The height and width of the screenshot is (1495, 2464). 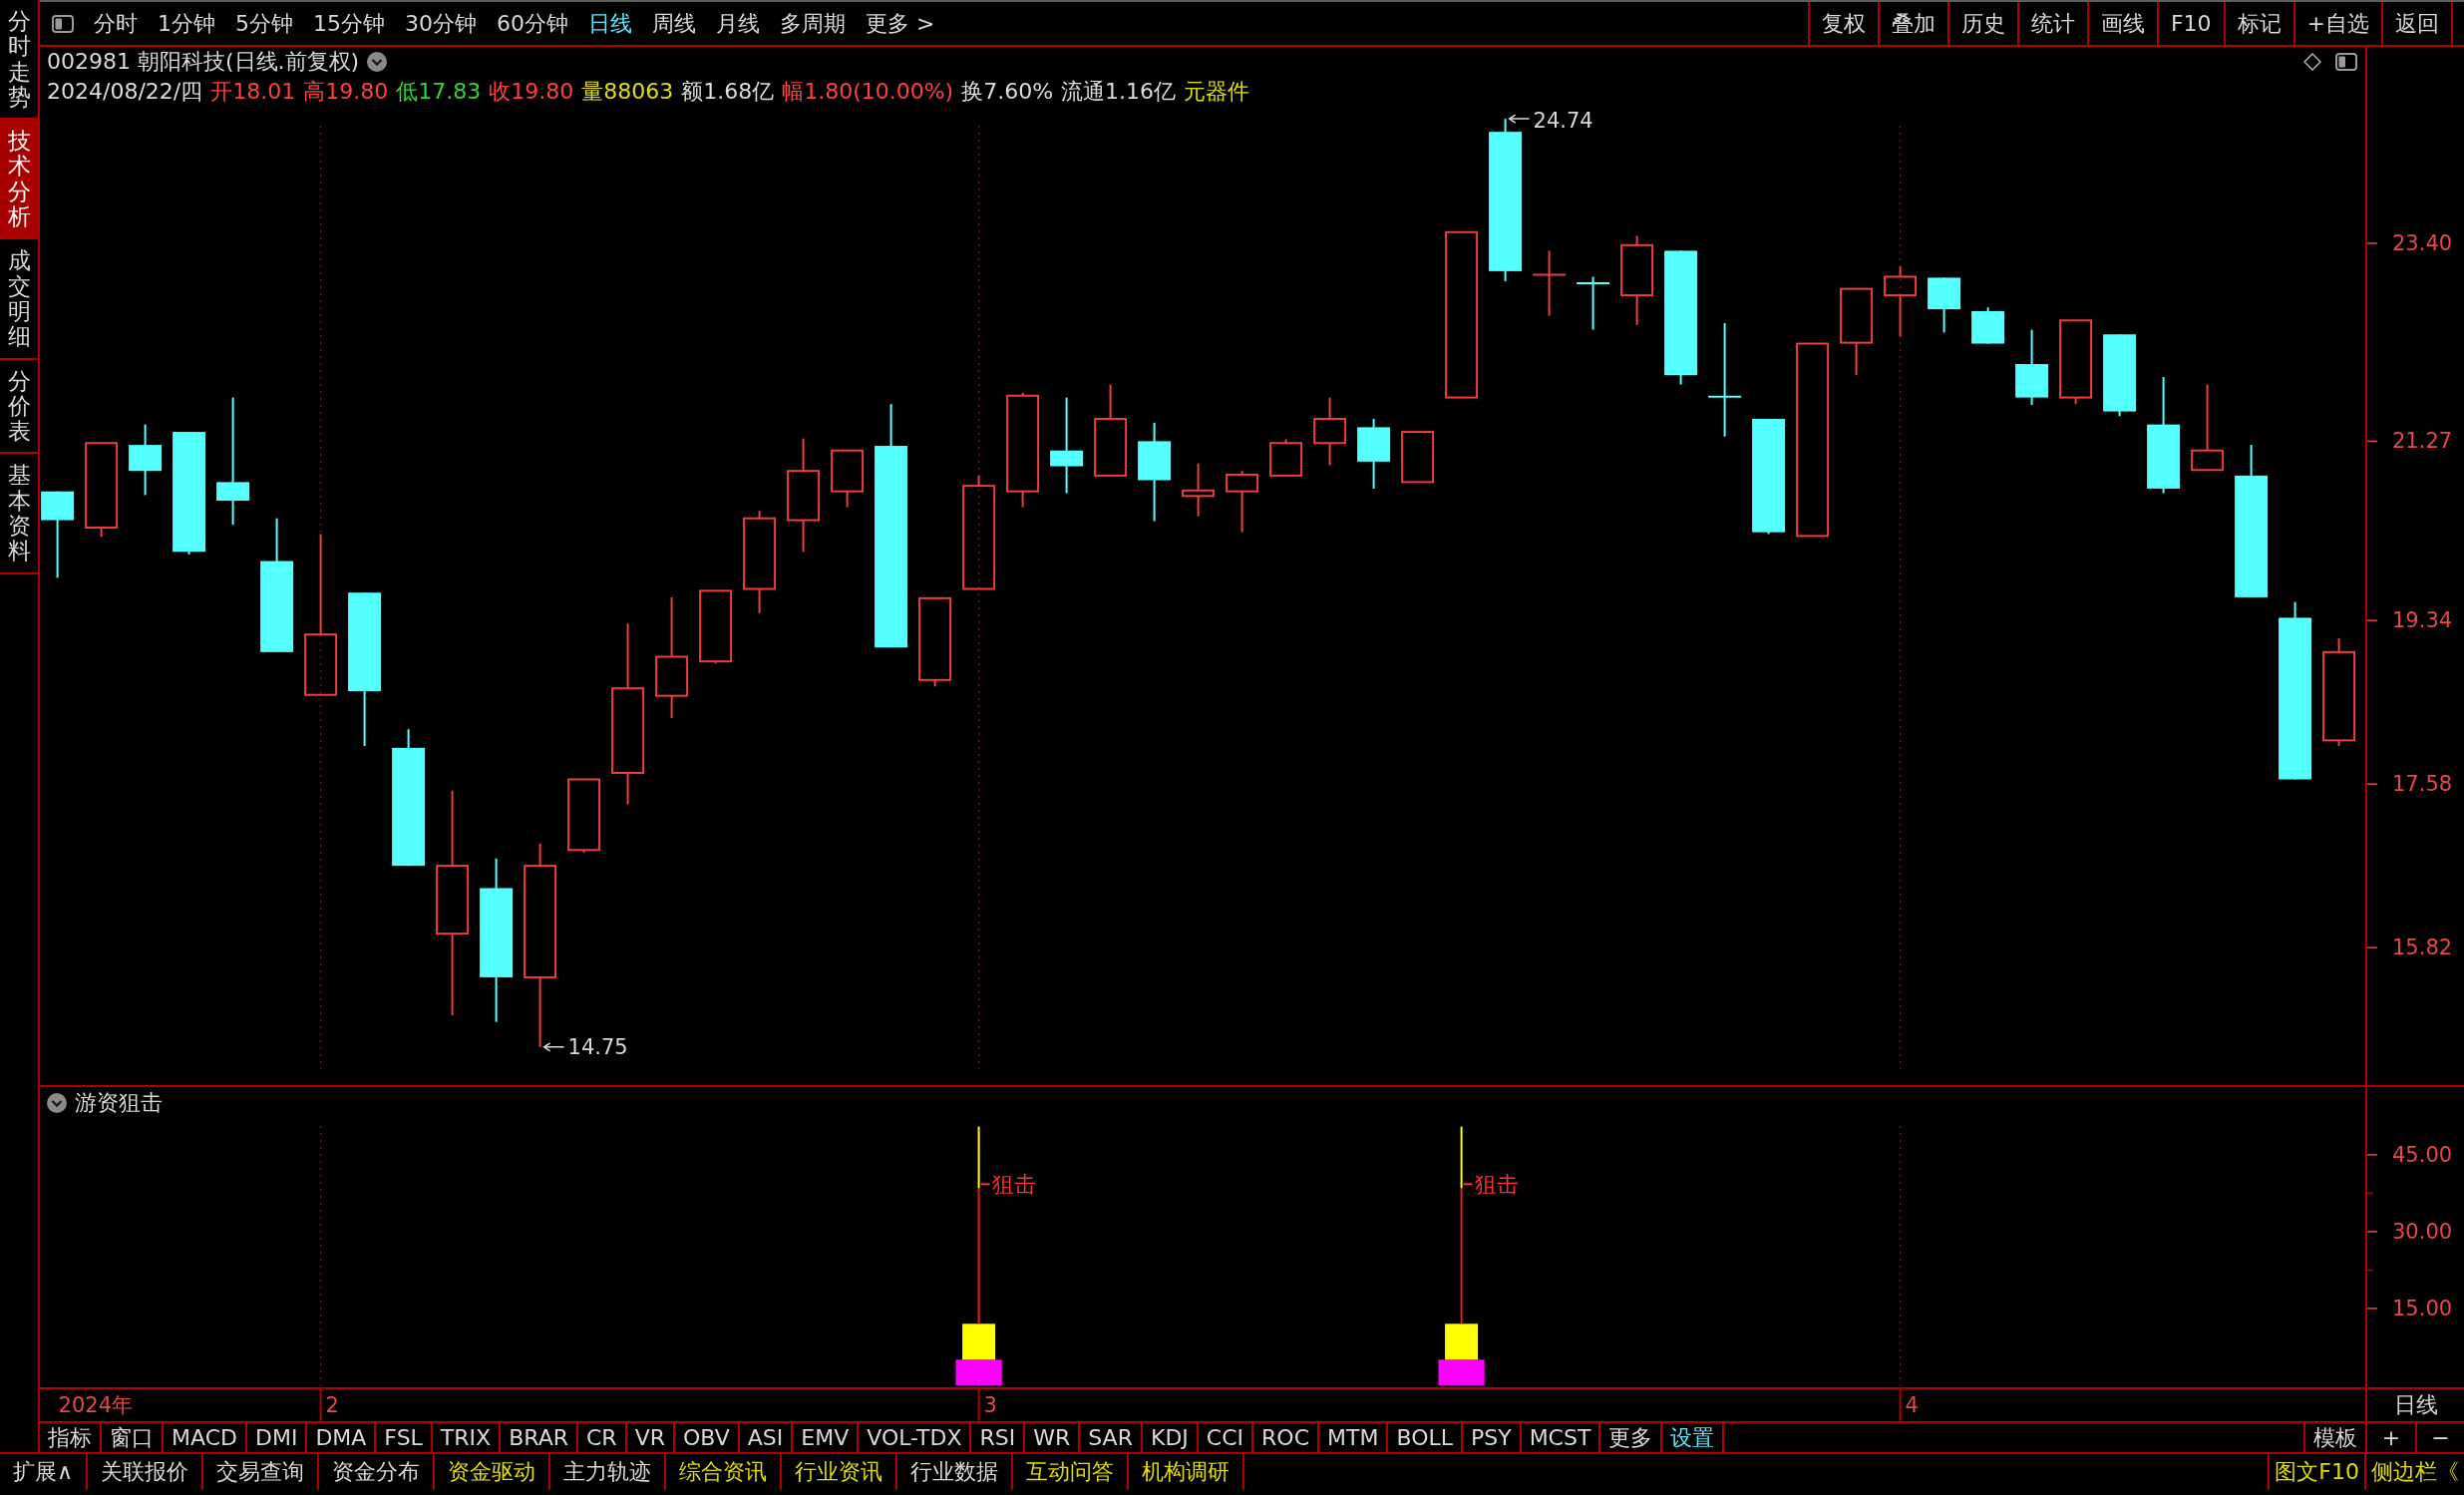 I want to click on sidebar-tab: 技术分析, so click(x=19, y=180).